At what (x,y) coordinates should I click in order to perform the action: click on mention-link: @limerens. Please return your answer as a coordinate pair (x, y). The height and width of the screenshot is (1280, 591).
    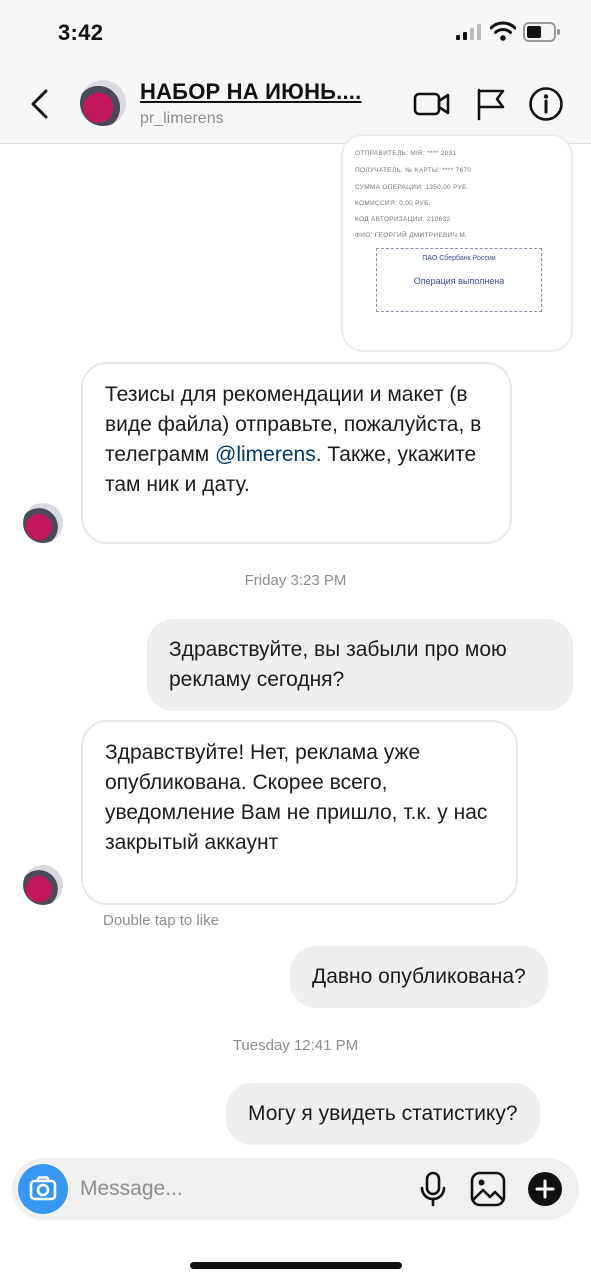
    Looking at the image, I should click on (265, 454).